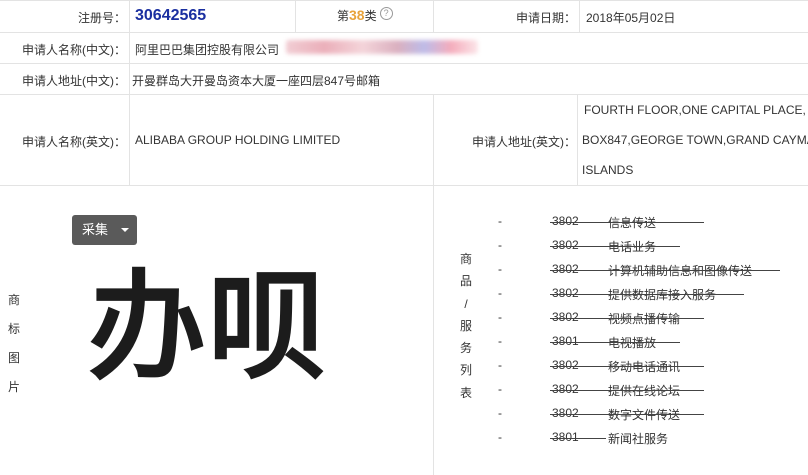 The image size is (808, 475). What do you see at coordinates (695, 110) in the screenshot?
I see `address-en-line-1: FOURTH FLOOR,ONE CAPITAL PLACE,` at bounding box center [695, 110].